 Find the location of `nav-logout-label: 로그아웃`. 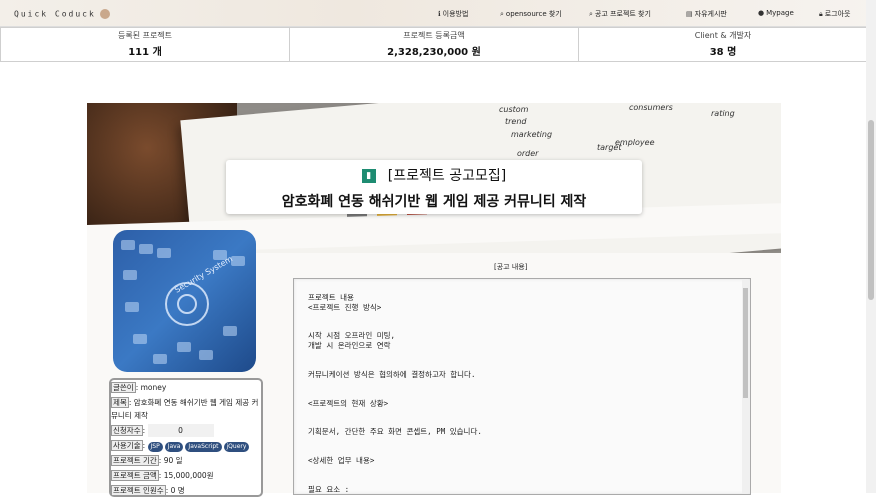

nav-logout-label: 로그아웃 is located at coordinates (837, 14).